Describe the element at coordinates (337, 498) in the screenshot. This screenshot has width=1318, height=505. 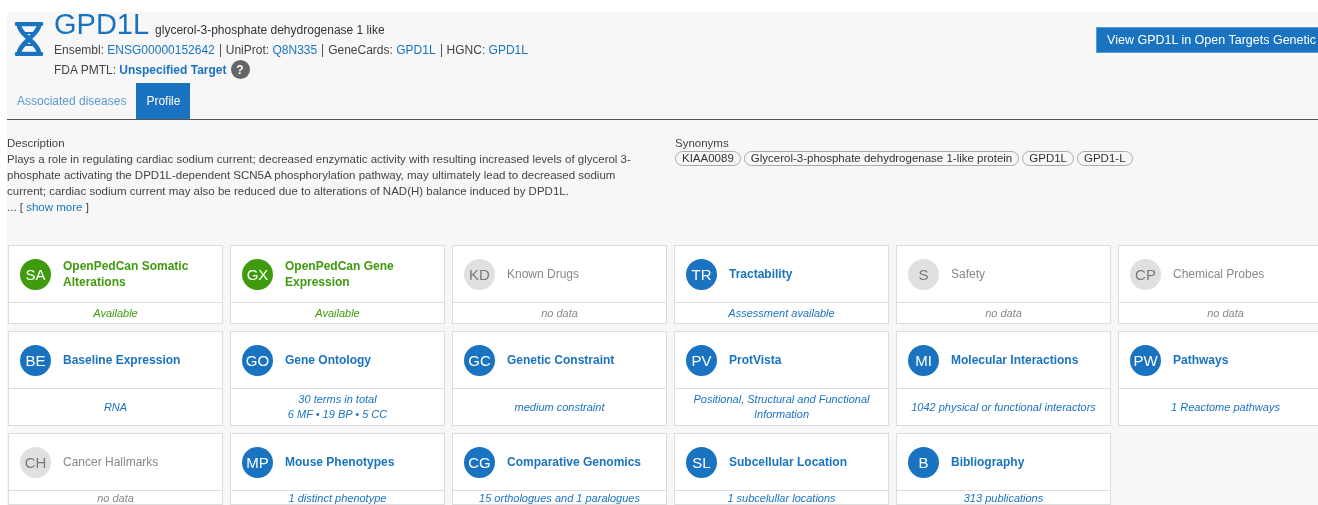
I see `section-summary: 1 distinct phenotype` at that location.